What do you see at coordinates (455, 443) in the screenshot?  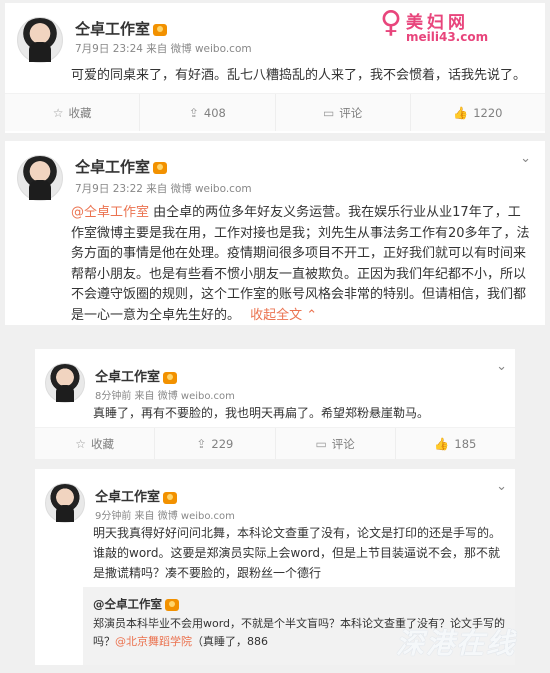 I see `like-button: 👍 185` at bounding box center [455, 443].